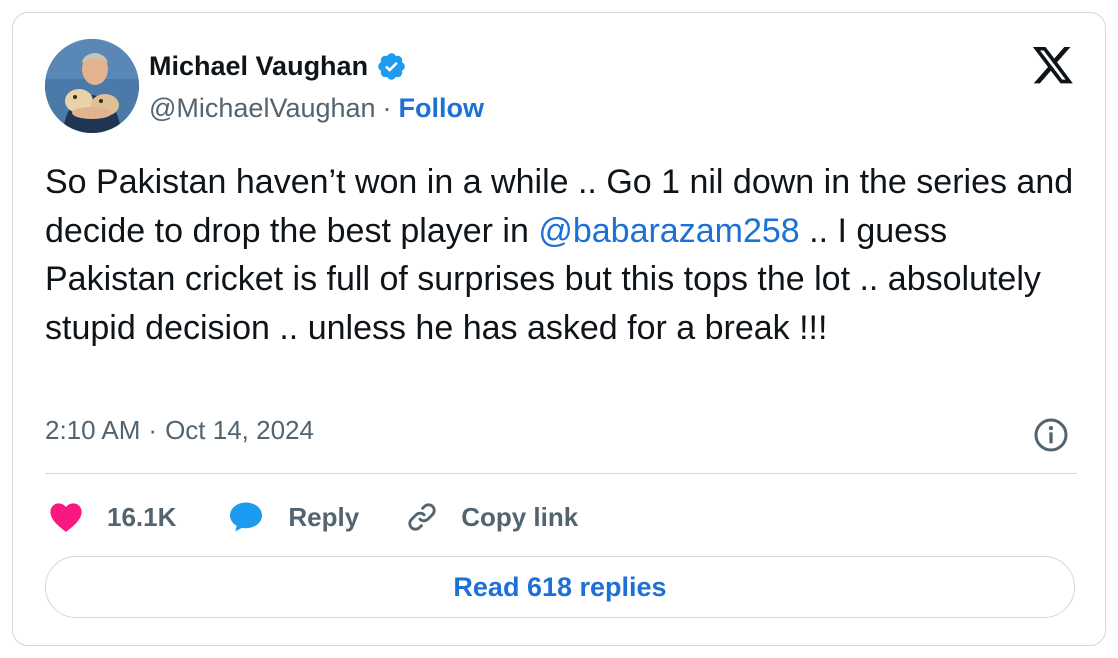  I want to click on copy-link-button: Copy link, so click(491, 517).